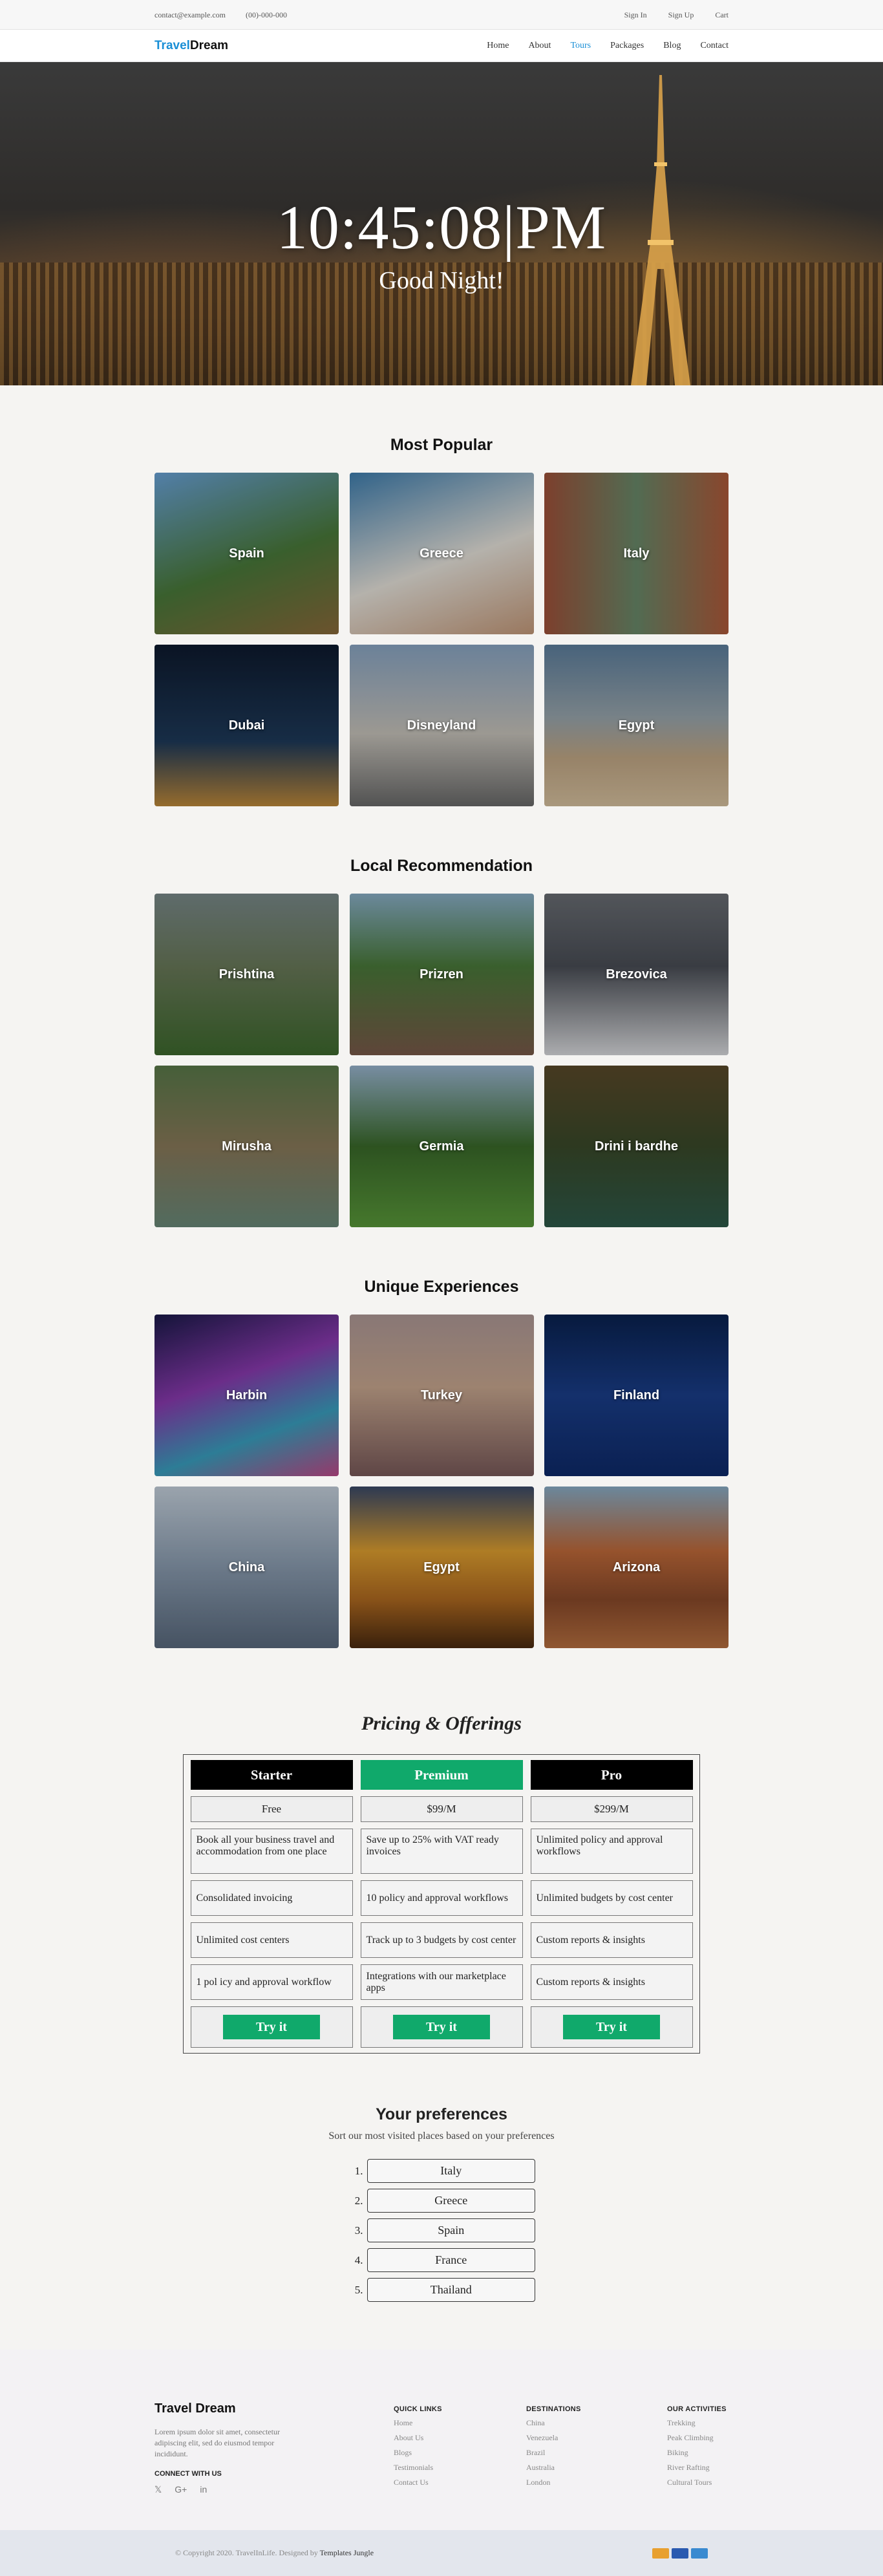 This screenshot has height=2576, width=883. Describe the element at coordinates (441, 726) in the screenshot. I see `destination-card-disneyland: Disneyland` at that location.